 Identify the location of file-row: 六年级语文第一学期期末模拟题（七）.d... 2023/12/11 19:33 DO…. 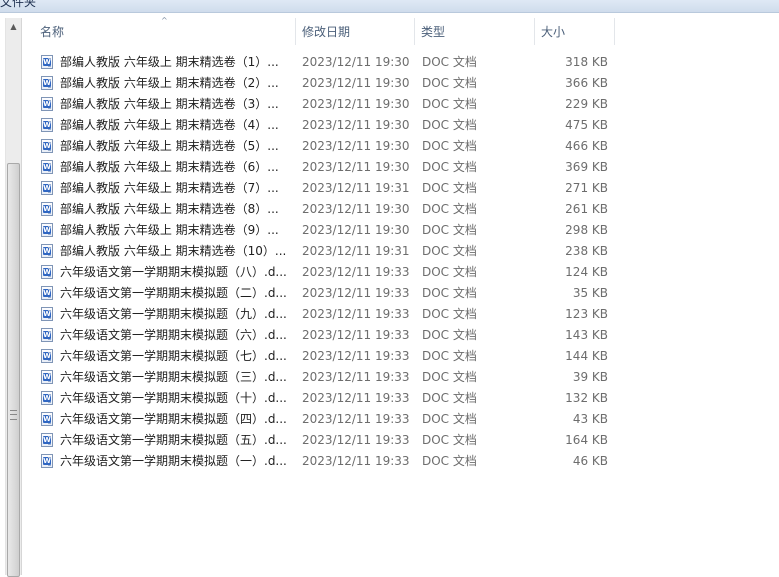
(400, 356).